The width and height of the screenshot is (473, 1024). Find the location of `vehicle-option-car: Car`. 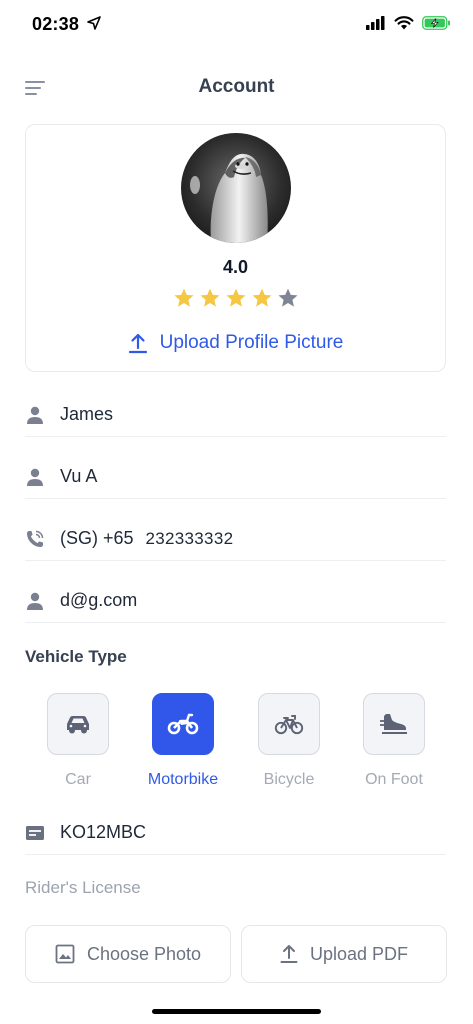

vehicle-option-car: Car is located at coordinates (78, 740).